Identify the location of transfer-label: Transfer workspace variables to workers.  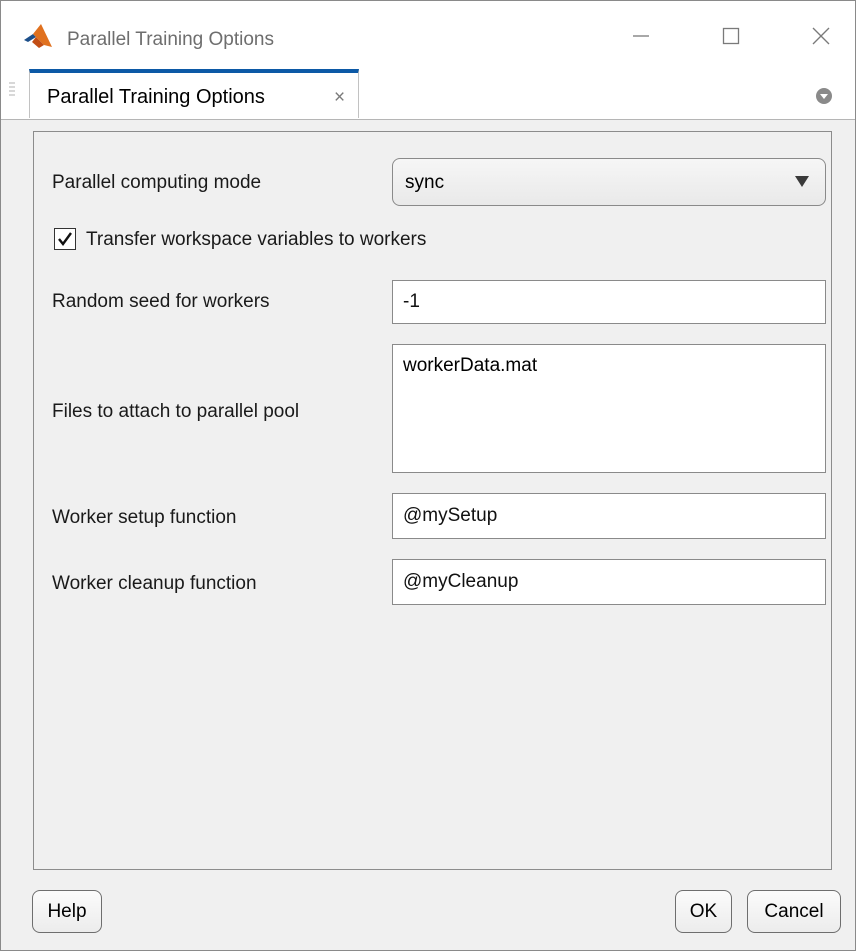
(256, 240).